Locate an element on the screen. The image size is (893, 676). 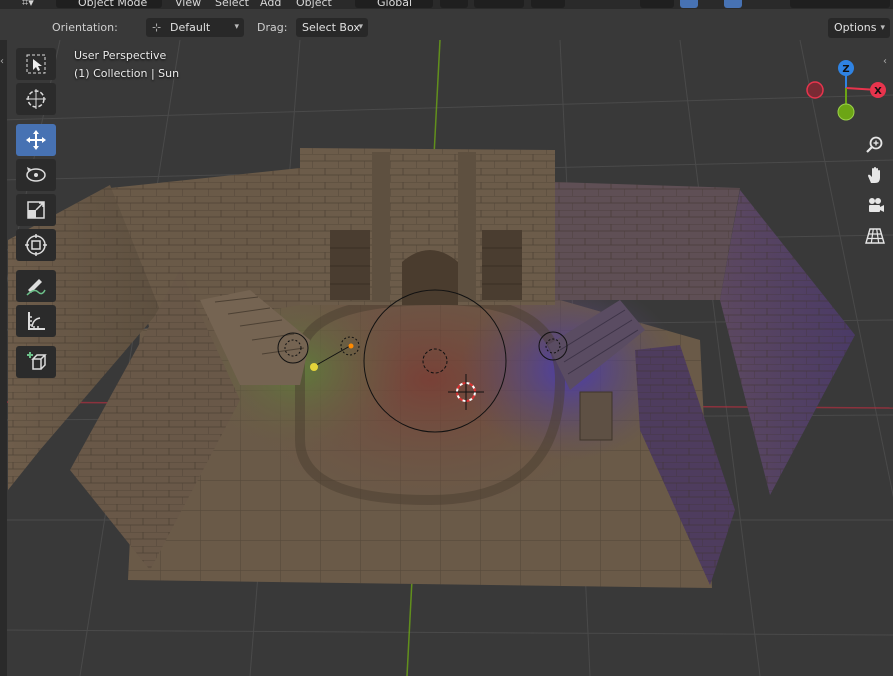
pan-button is located at coordinates (875, 175).